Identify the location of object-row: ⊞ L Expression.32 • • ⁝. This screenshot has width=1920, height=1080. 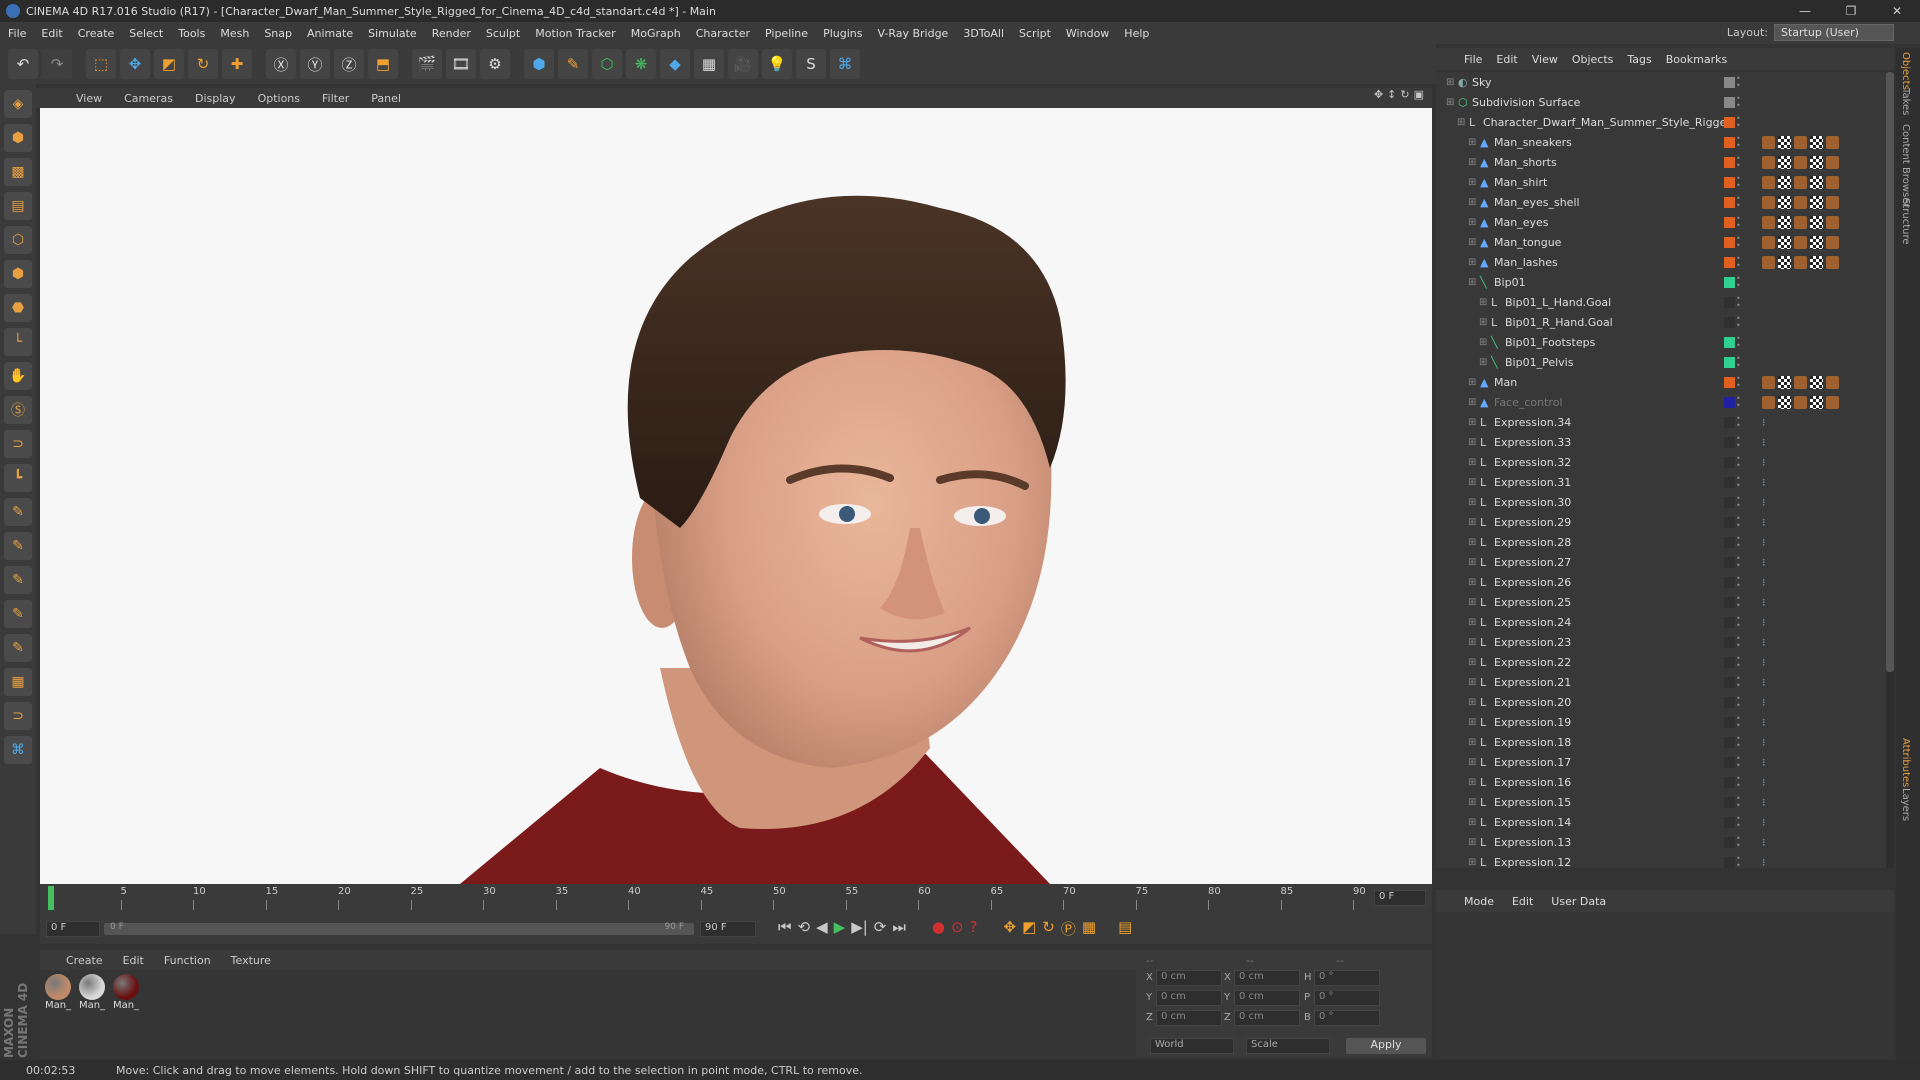
(1663, 462).